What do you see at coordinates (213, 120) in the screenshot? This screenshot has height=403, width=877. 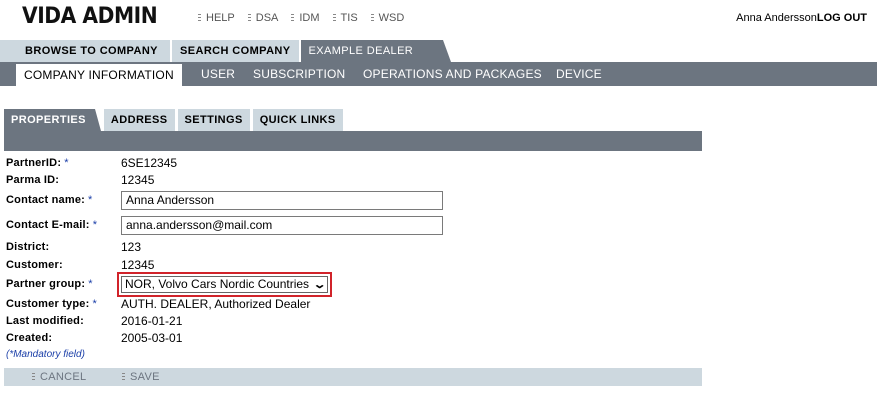 I see `tab-settings: SETTINGS` at bounding box center [213, 120].